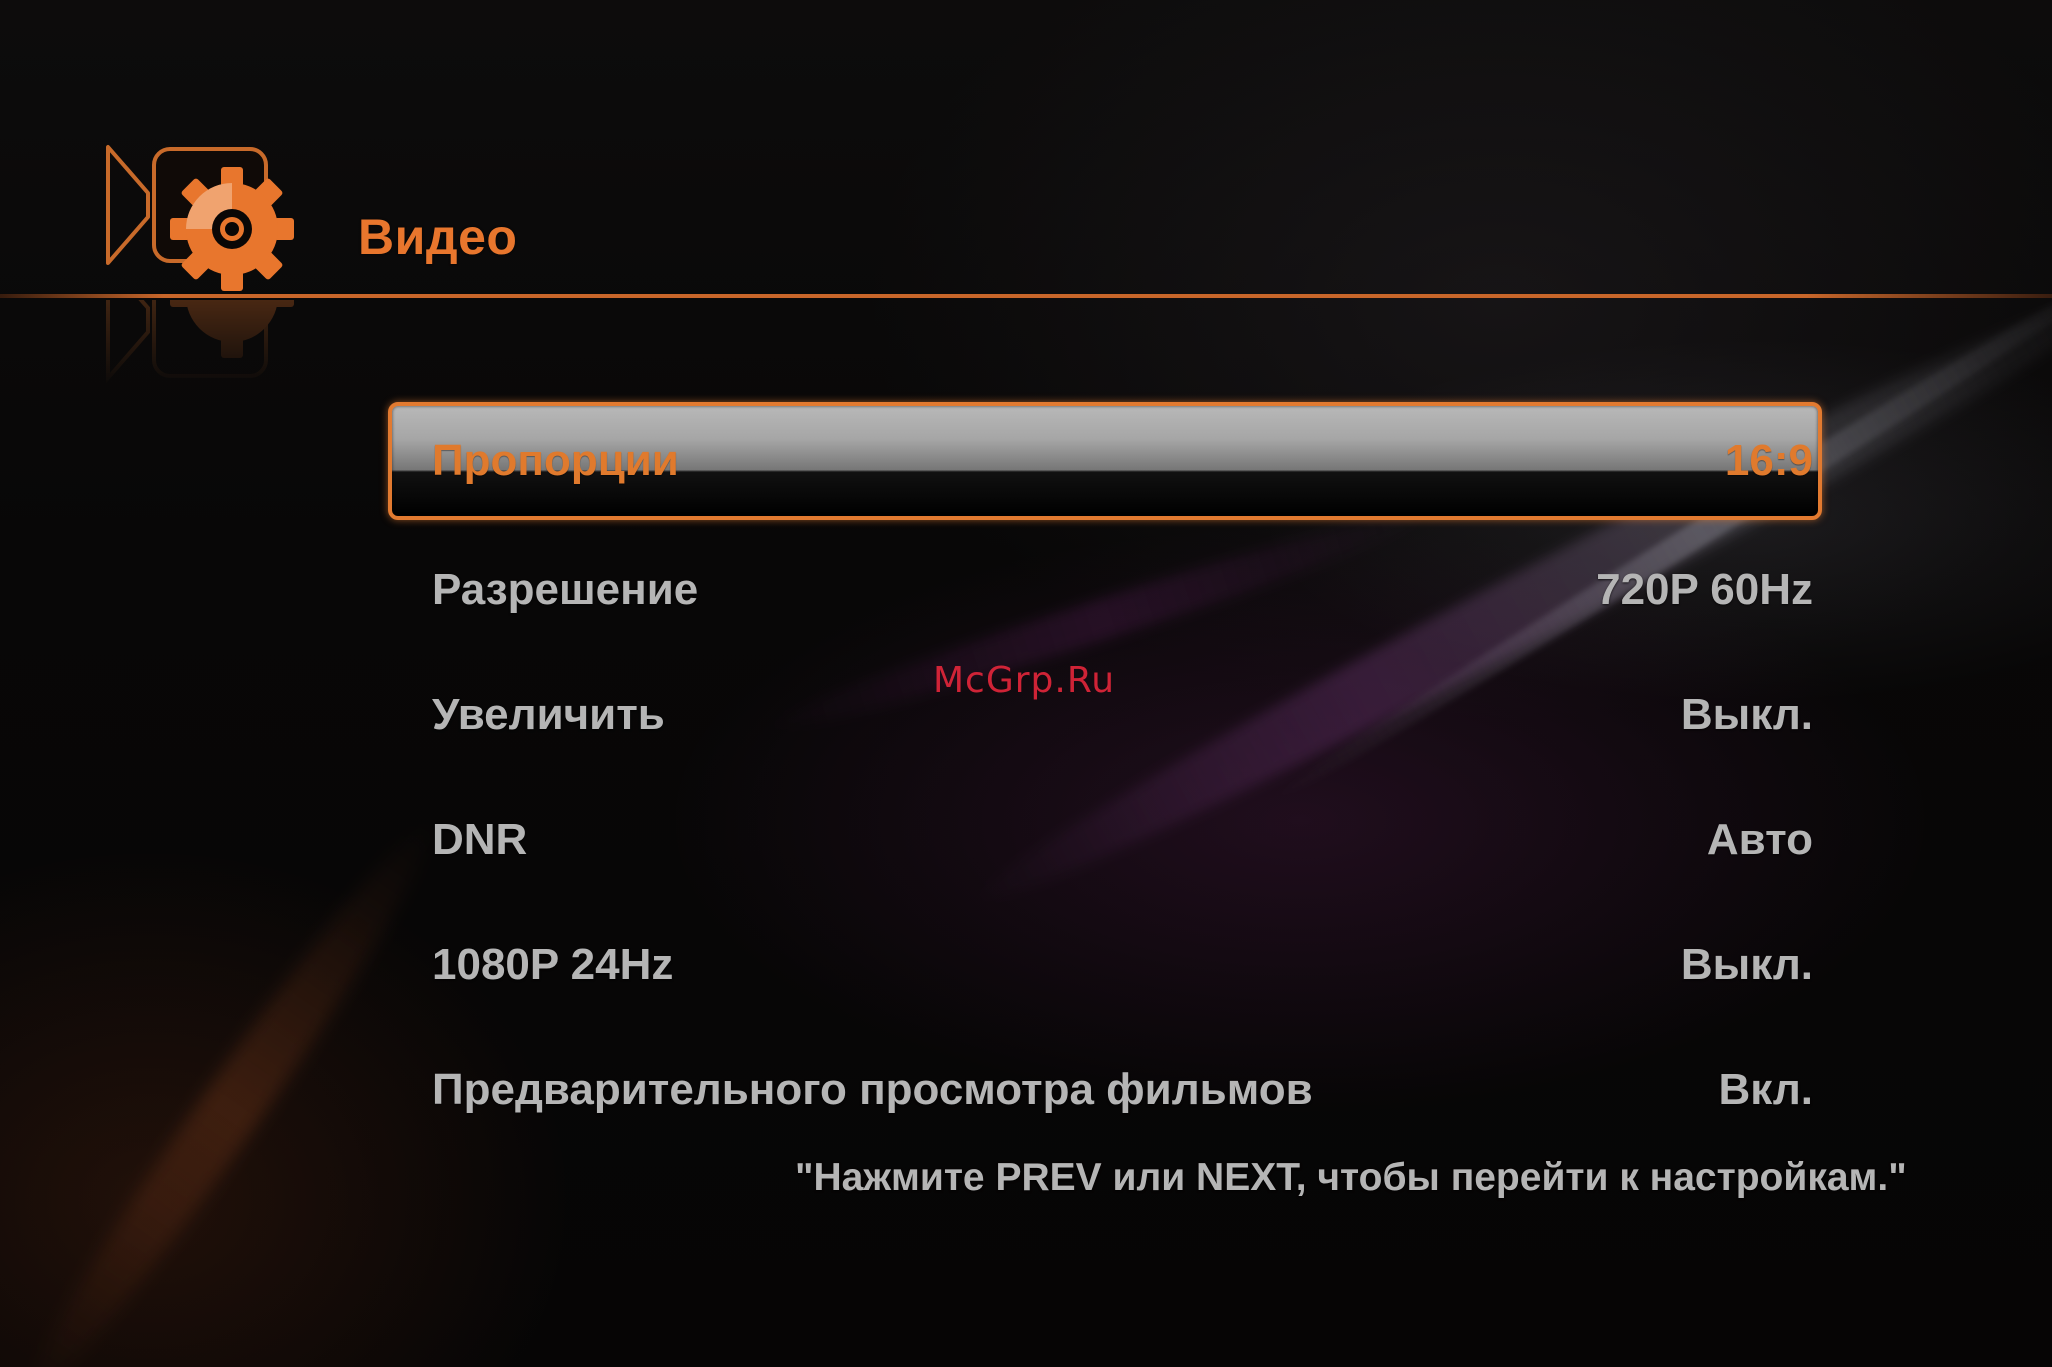 Image resolution: width=2052 pixels, height=1367 pixels. What do you see at coordinates (1704, 589) in the screenshot?
I see `menu-item-value: 720P 60Hz` at bounding box center [1704, 589].